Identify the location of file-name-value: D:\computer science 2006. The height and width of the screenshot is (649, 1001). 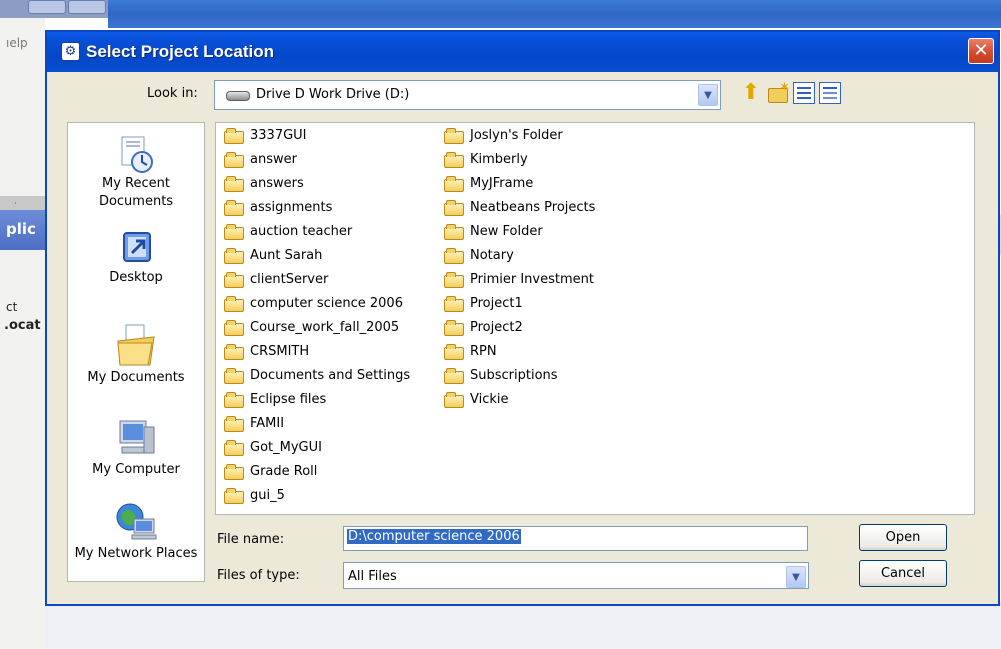
(434, 536).